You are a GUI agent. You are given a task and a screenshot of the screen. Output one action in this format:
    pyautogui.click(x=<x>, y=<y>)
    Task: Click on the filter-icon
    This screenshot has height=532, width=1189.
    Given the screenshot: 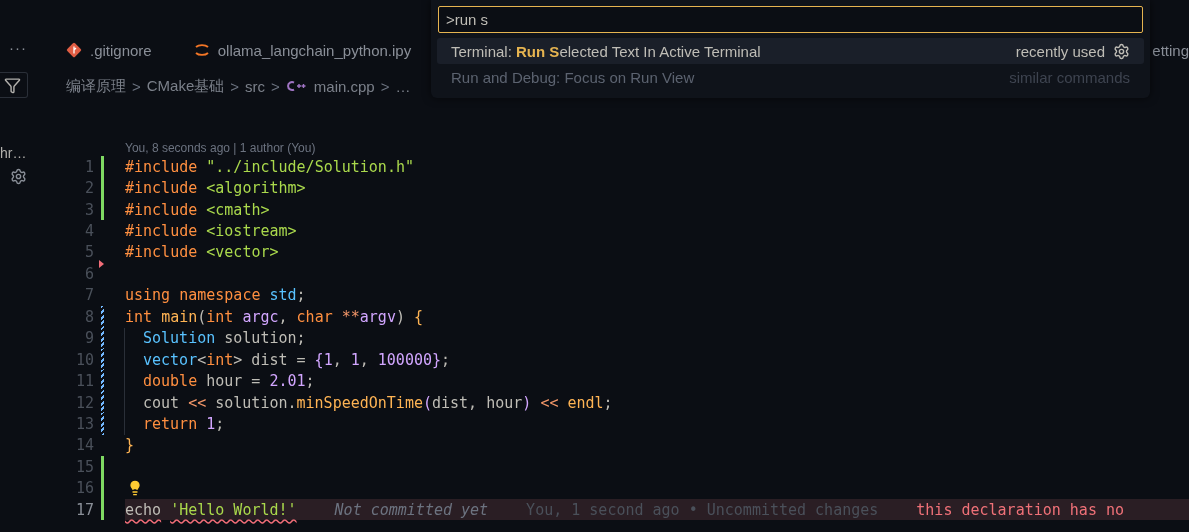 What is the action you would take?
    pyautogui.click(x=12, y=85)
    